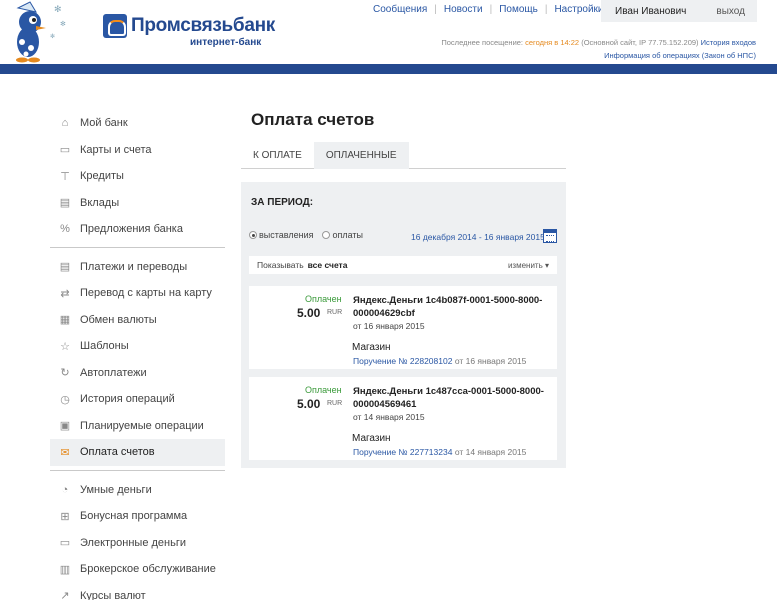  What do you see at coordinates (137, 516) in the screenshot?
I see `sidebar-item-bonus: ⊞ Бонусная программа` at bounding box center [137, 516].